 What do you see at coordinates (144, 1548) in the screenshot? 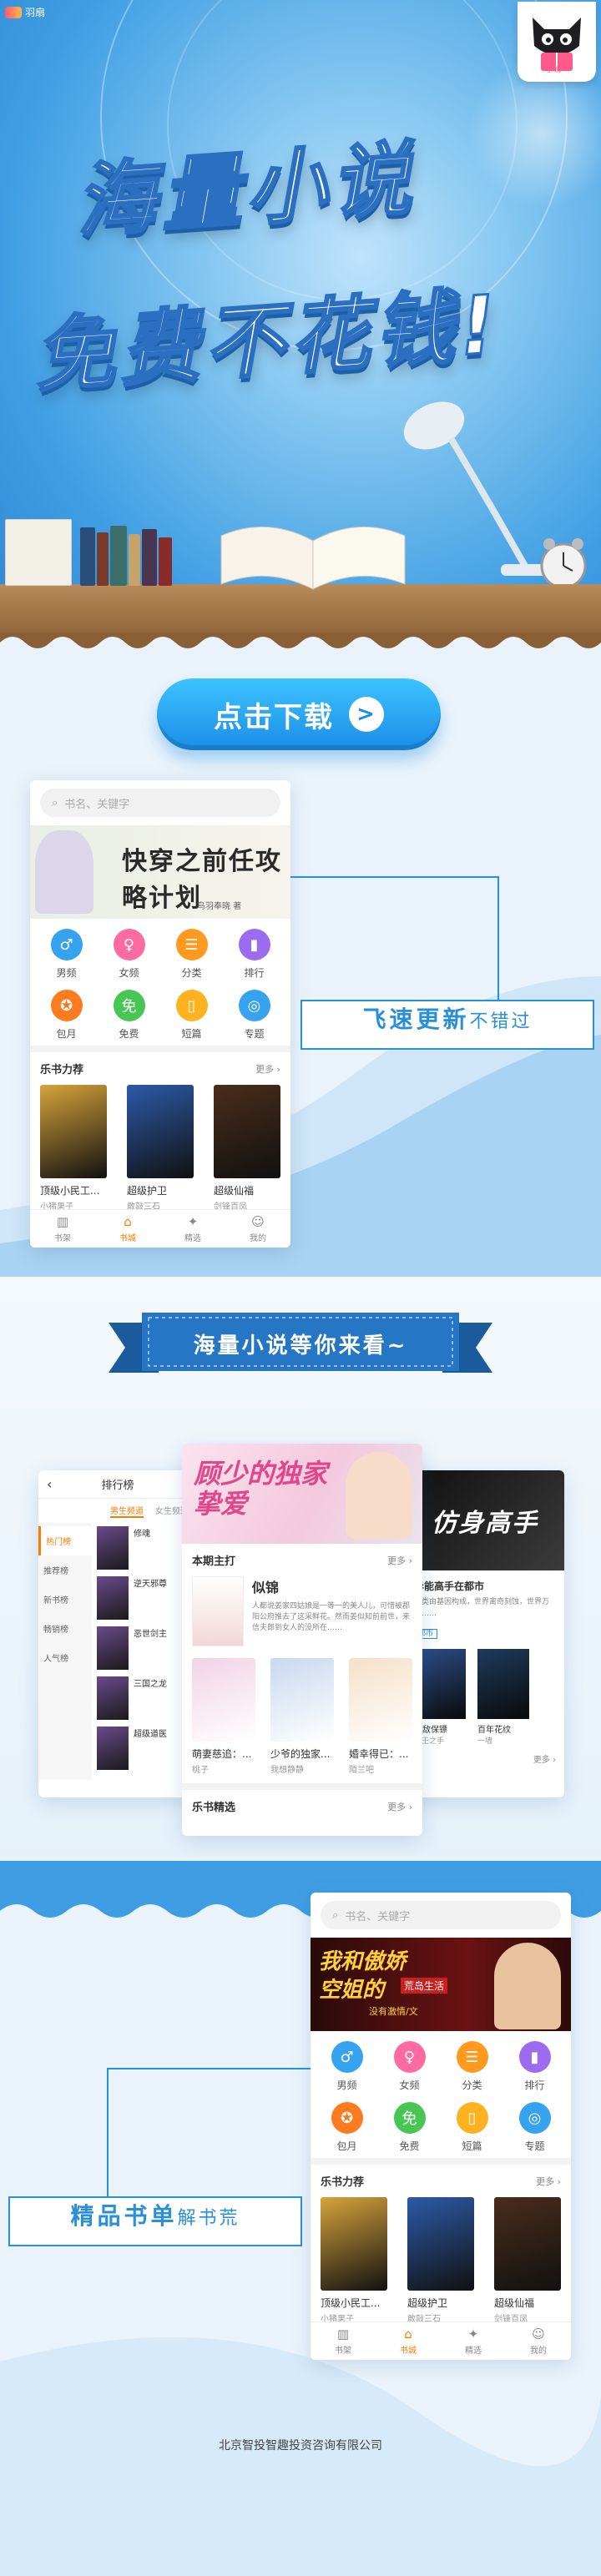
I see `rank-row: 修魂` at bounding box center [144, 1548].